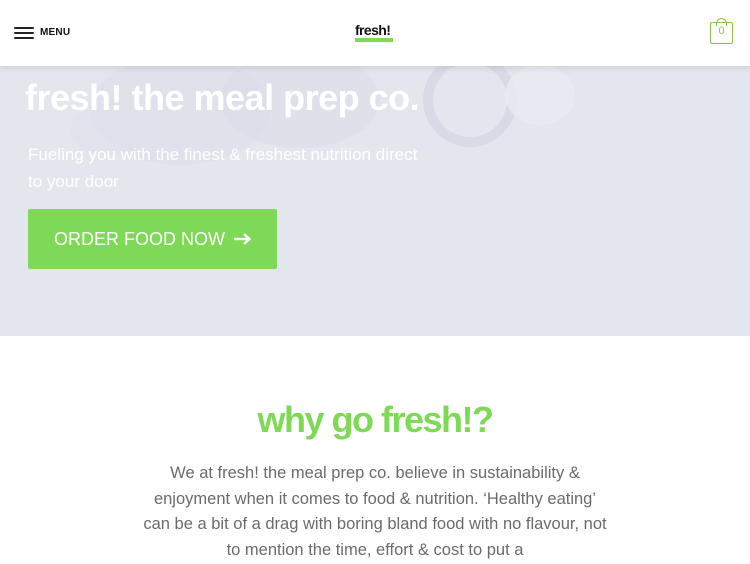 The width and height of the screenshot is (750, 564). What do you see at coordinates (374, 40) in the screenshot?
I see `logo-tagline-bar` at bounding box center [374, 40].